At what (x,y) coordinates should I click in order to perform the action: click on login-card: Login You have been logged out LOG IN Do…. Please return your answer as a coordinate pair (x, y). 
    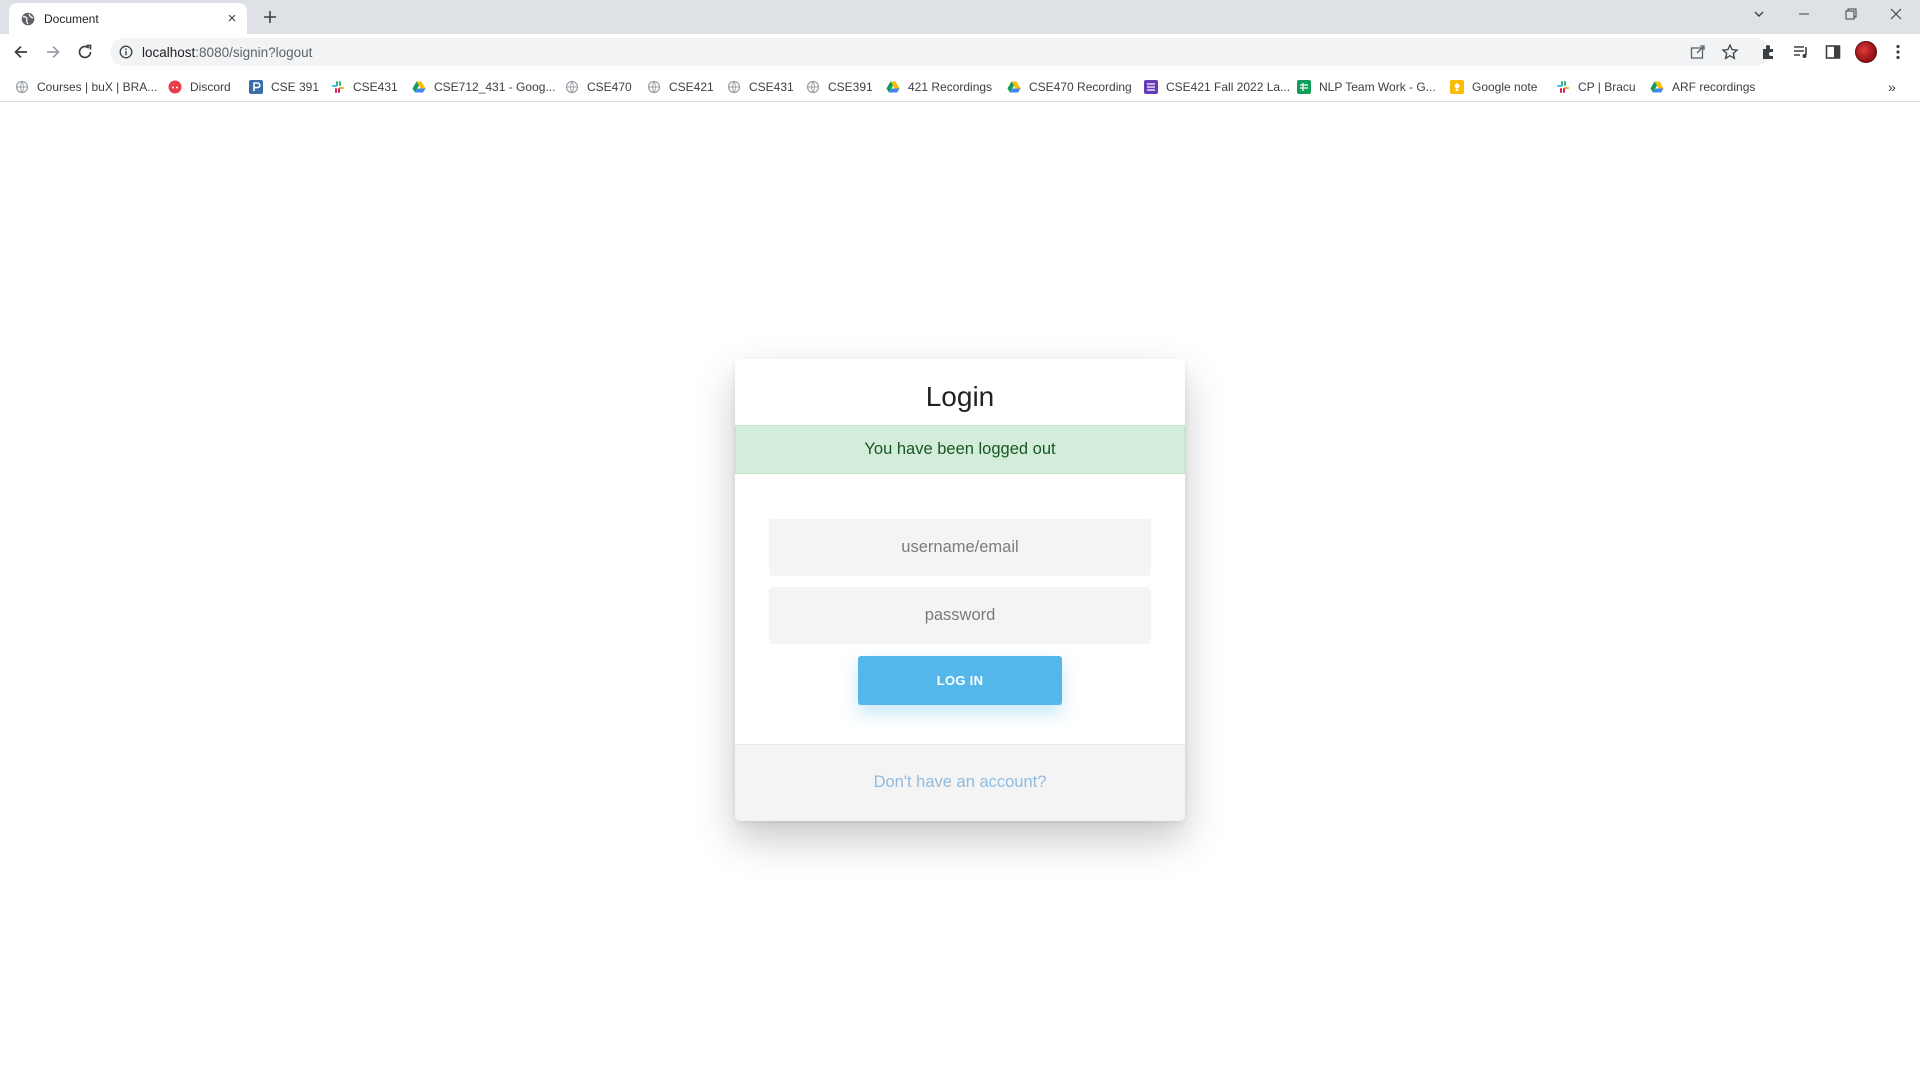
    Looking at the image, I should click on (960, 590).